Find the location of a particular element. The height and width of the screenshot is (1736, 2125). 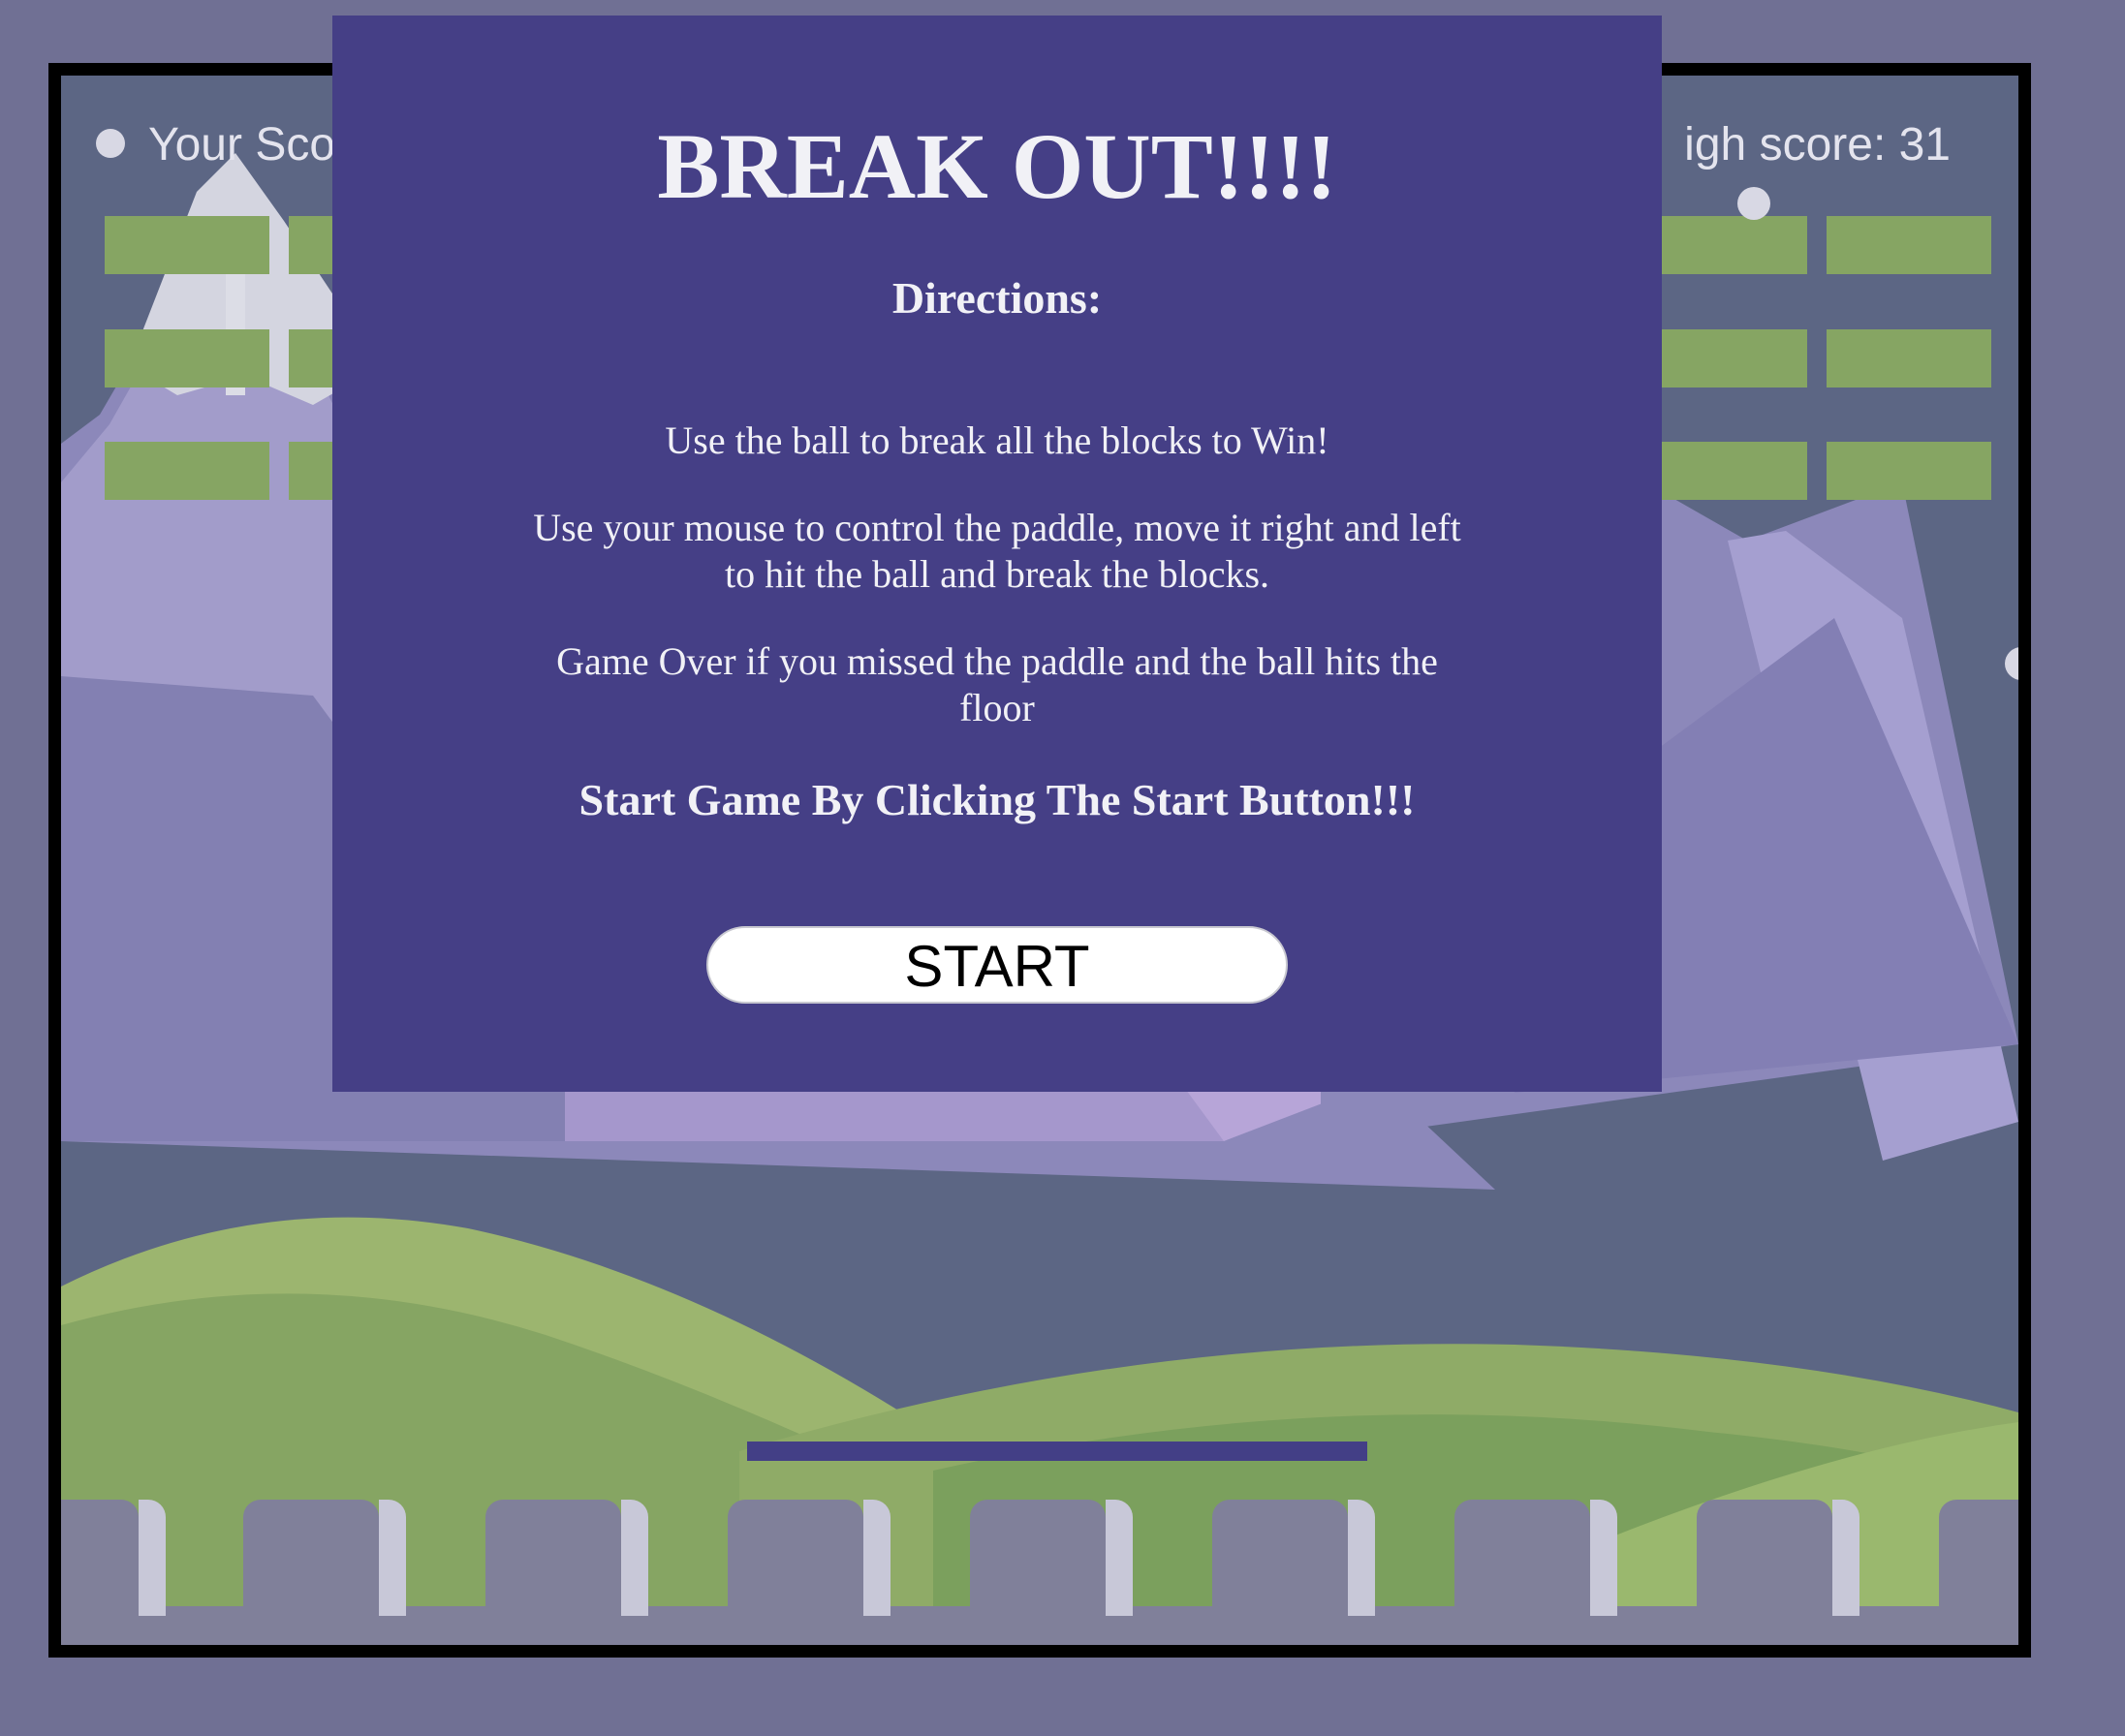

paddle is located at coordinates (1057, 1451).